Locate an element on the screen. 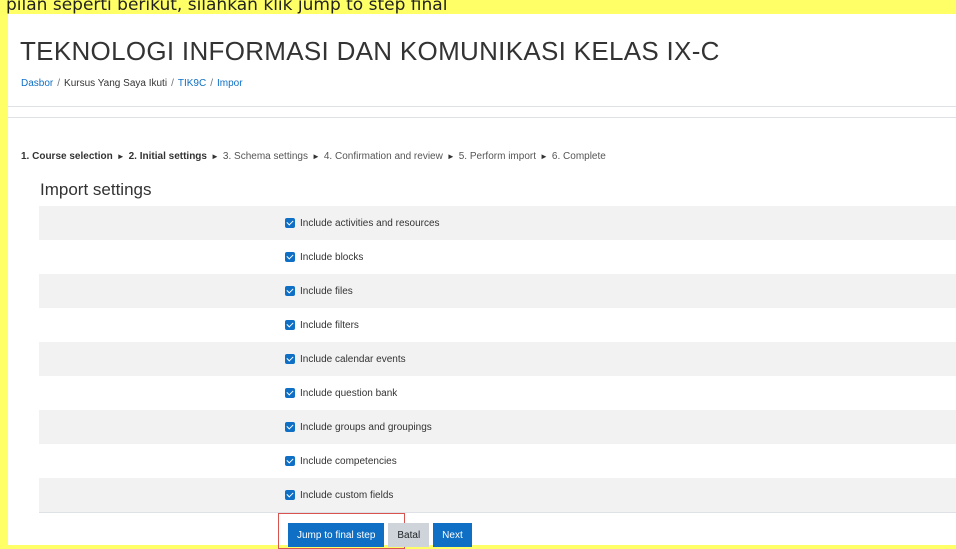 Image resolution: width=956 pixels, height=549 pixels. breadcrumb-impor: Impor is located at coordinates (230, 83).